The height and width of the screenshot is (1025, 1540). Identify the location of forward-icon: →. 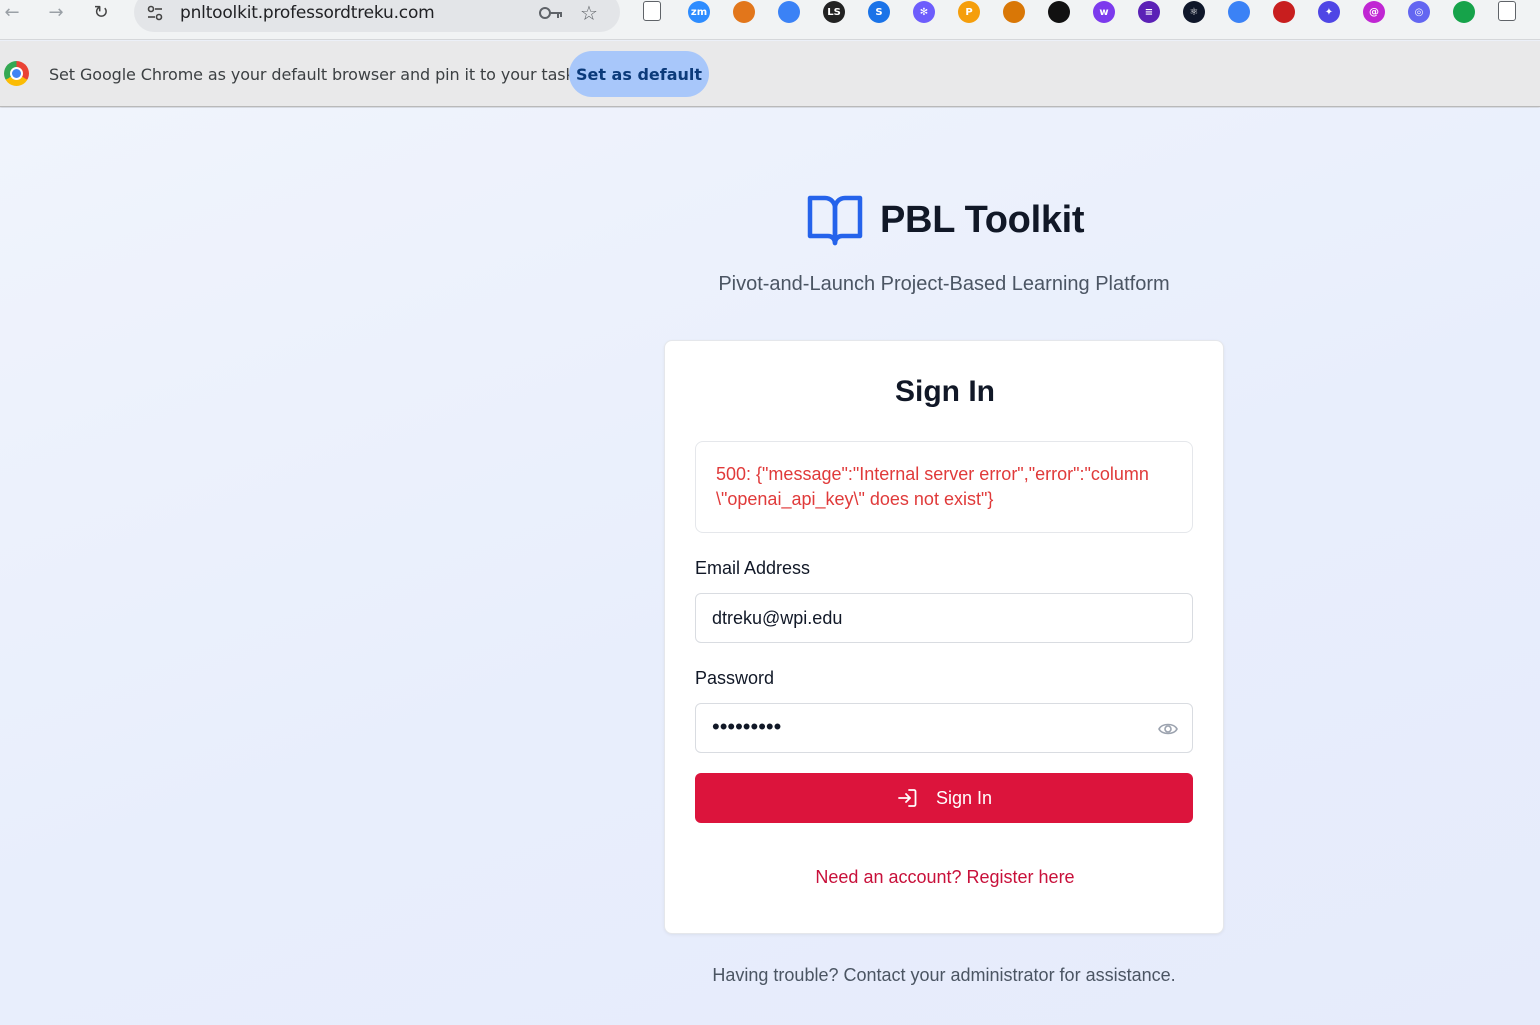
(56, 12).